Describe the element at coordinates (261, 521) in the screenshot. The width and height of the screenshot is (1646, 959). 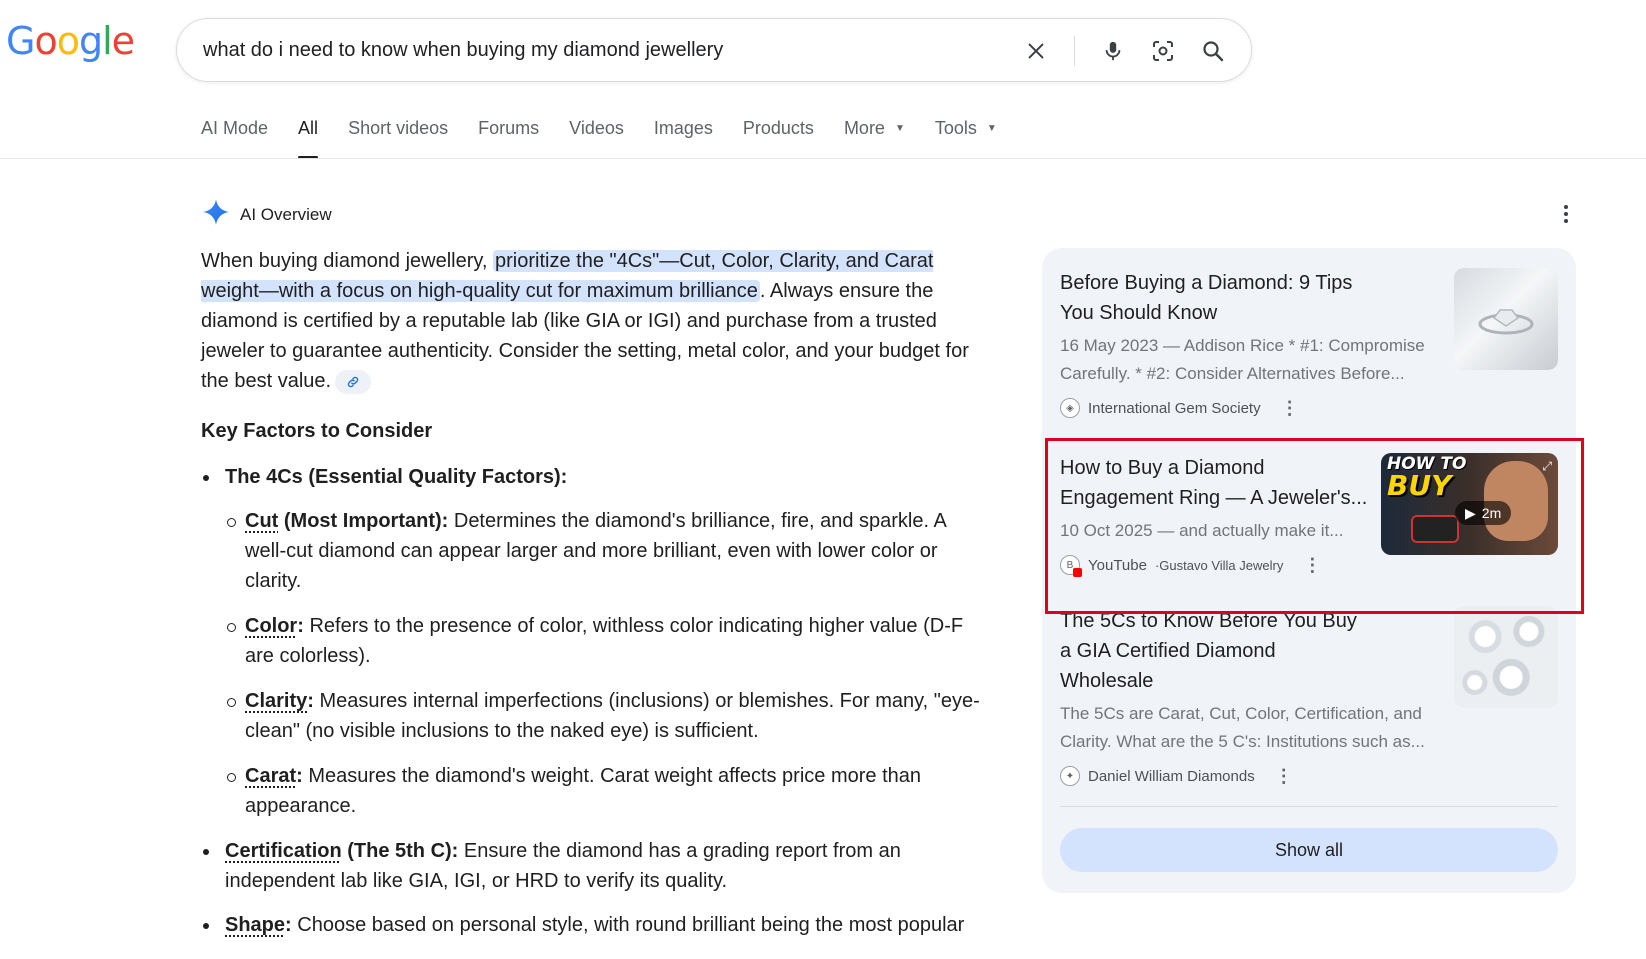
I see `term-link: Cut` at that location.